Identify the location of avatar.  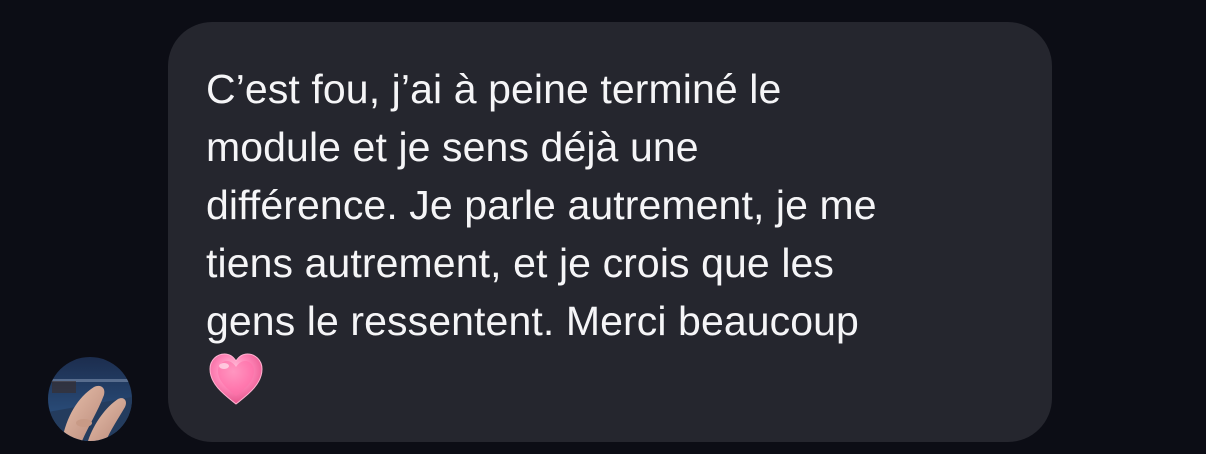
(90, 399).